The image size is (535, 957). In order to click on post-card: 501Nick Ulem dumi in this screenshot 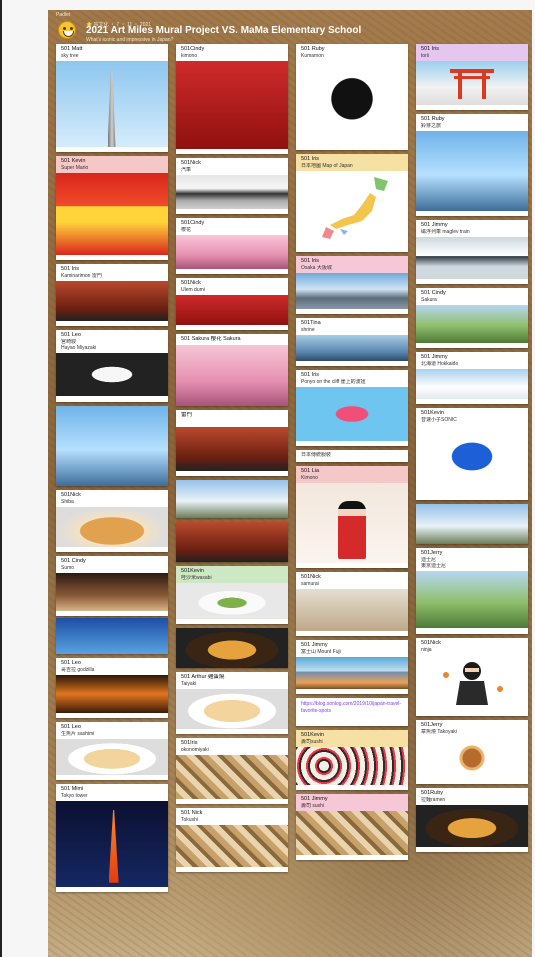, I will do `click(232, 304)`.